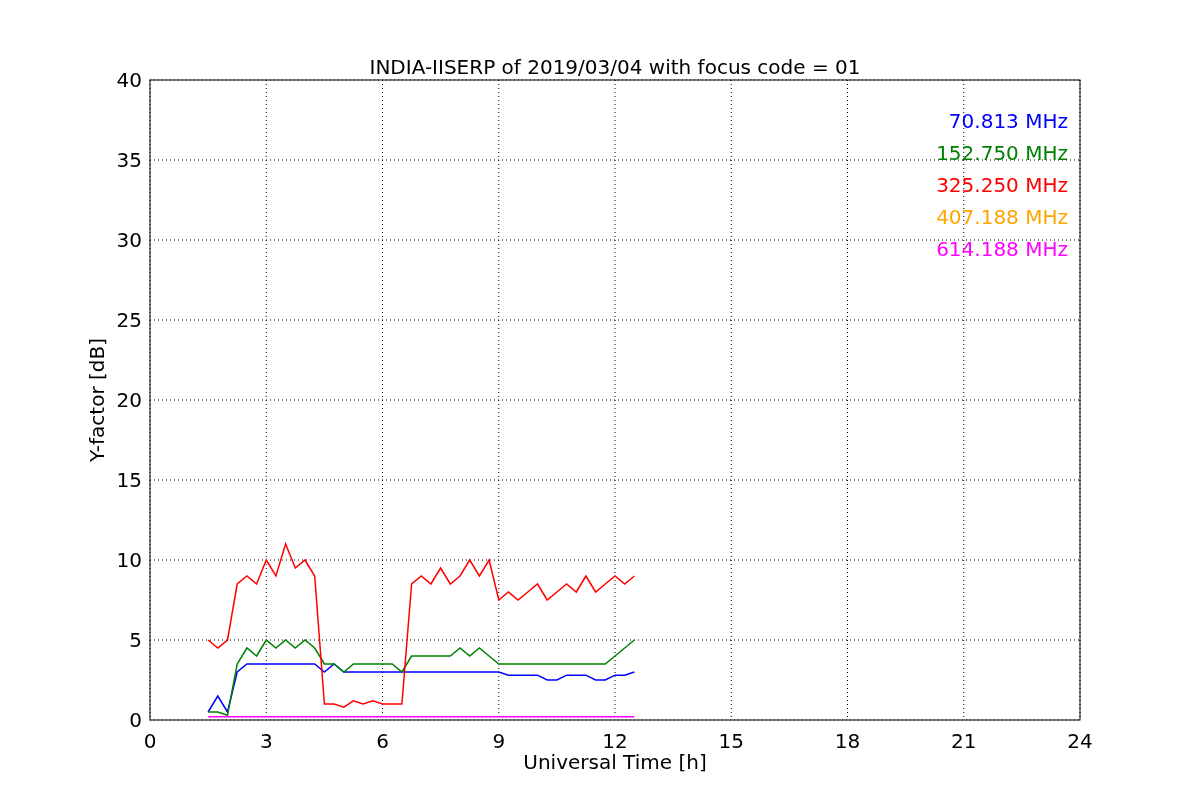 The height and width of the screenshot is (800, 1200). I want to click on y-tick-label: 0, so click(135, 720).